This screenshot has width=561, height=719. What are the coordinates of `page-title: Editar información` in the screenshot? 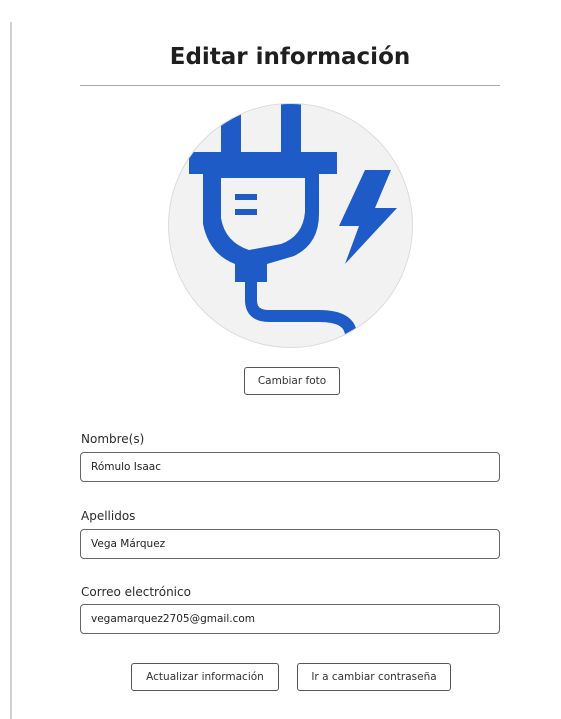 It's located at (290, 57).